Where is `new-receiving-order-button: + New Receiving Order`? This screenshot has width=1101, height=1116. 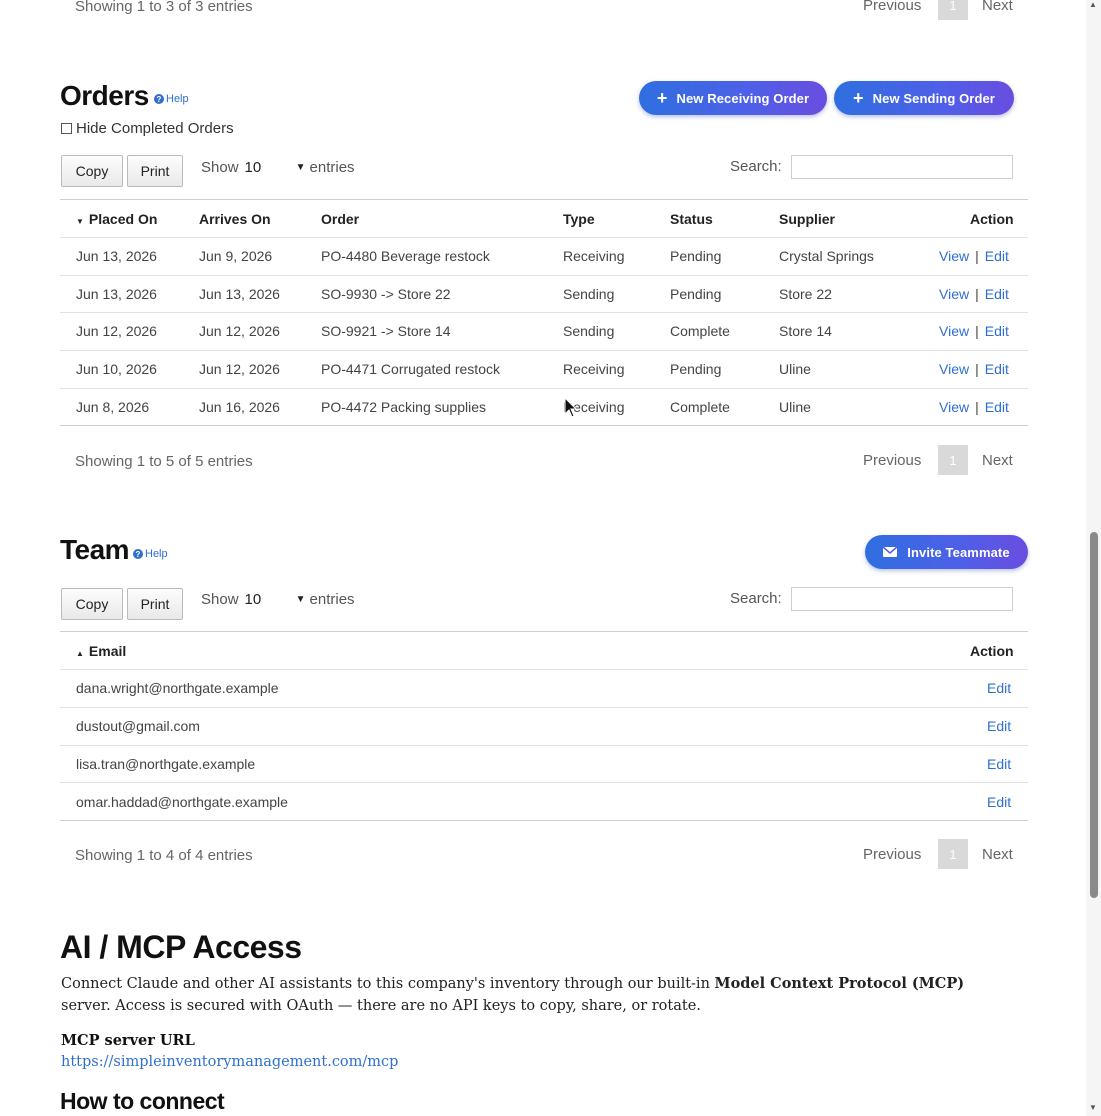
new-receiving-order-button: + New Receiving Order is located at coordinates (733, 98).